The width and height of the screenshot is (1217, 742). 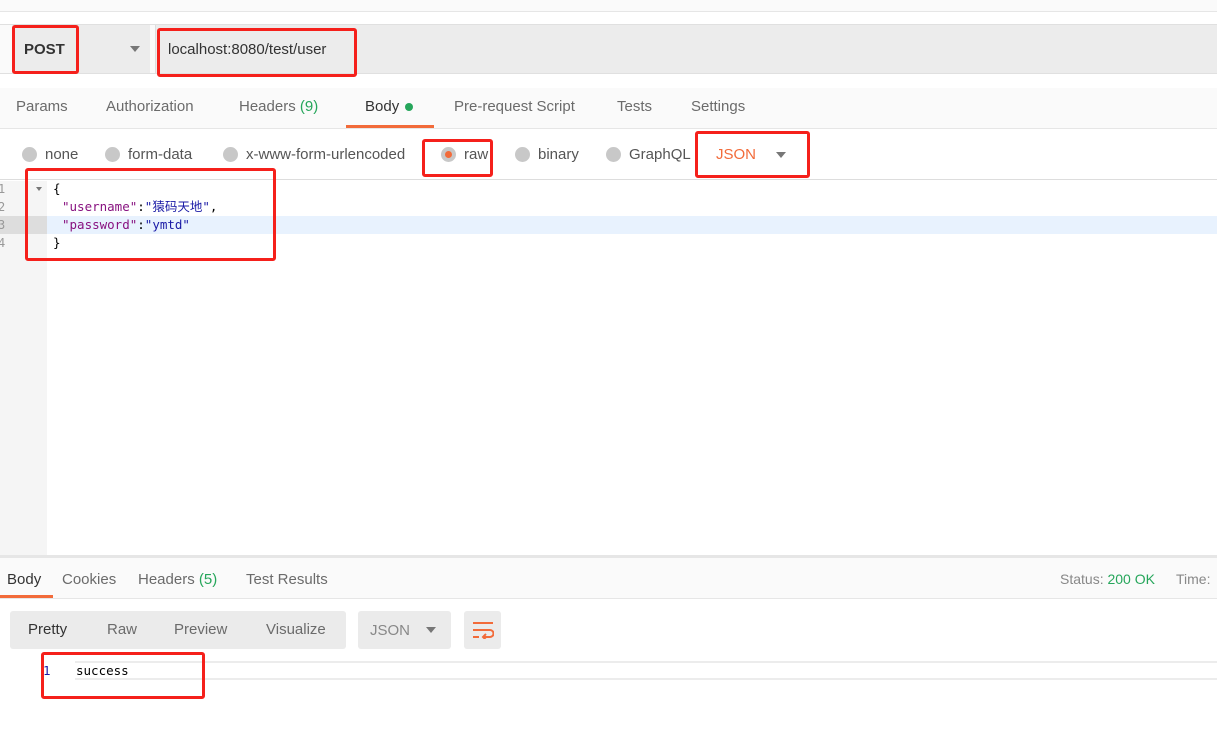 I want to click on view-mode-toggle: Pretty Raw Preview Visualize, so click(x=178, y=630).